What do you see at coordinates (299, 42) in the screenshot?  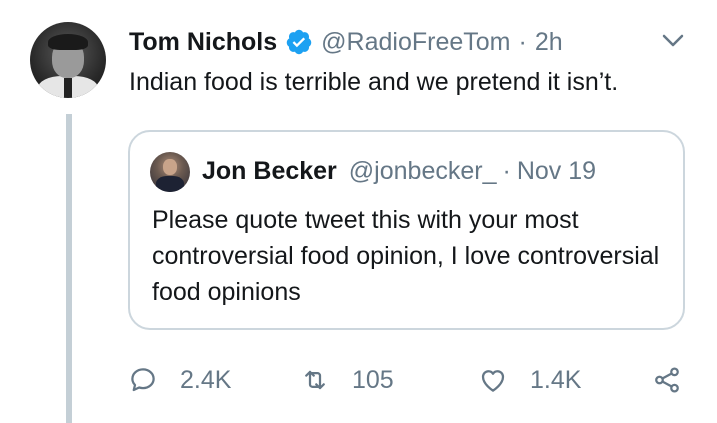 I see `verified-badge-icon` at bounding box center [299, 42].